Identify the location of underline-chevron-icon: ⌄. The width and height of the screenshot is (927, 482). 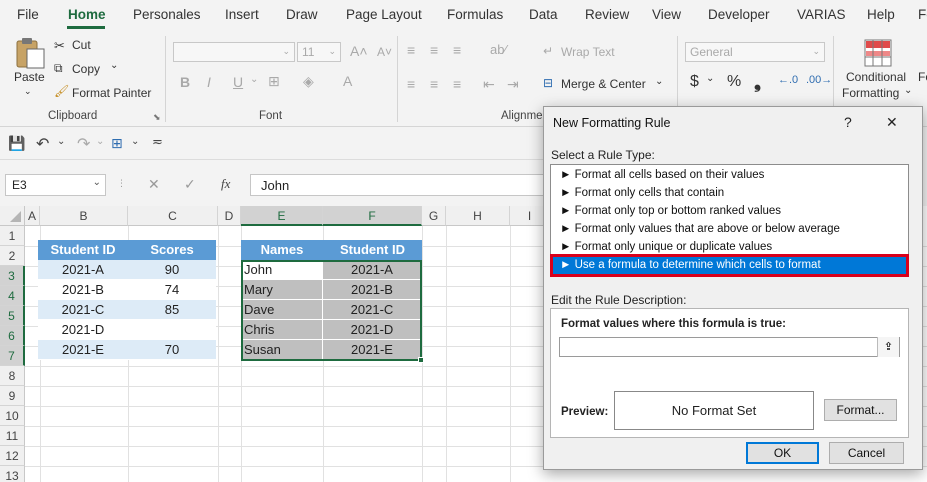
(254, 79).